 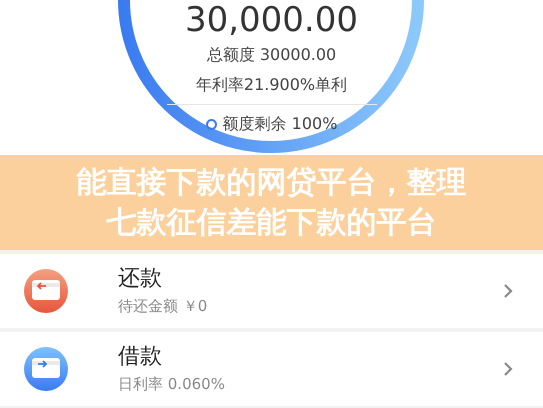 I want to click on circle-icon, so click(x=211, y=124).